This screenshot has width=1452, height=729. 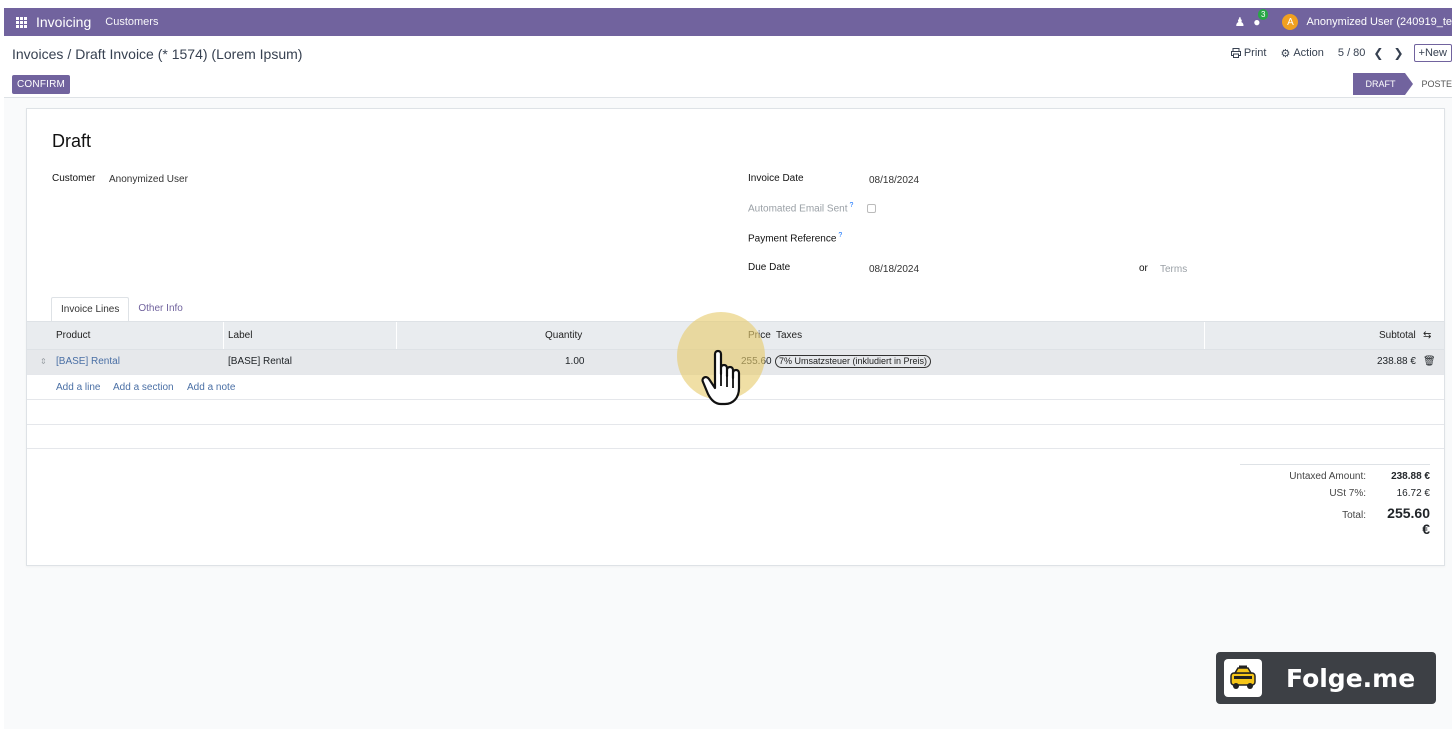 What do you see at coordinates (63, 22) in the screenshot?
I see `app-name: Invoicing` at bounding box center [63, 22].